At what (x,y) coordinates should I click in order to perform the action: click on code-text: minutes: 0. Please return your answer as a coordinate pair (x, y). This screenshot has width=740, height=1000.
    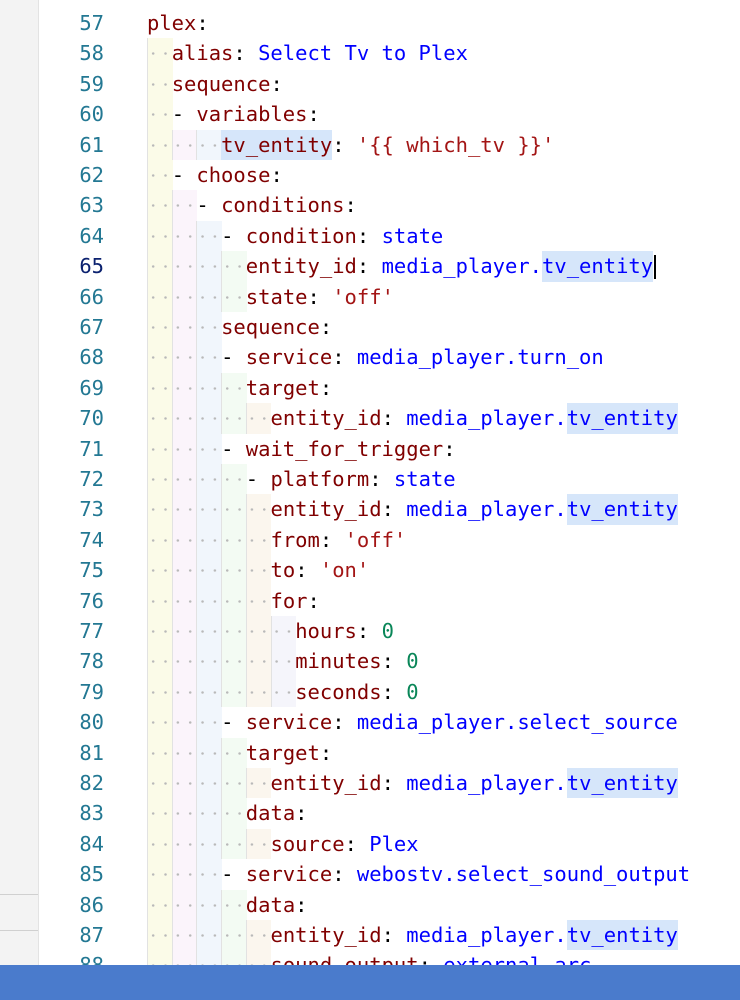
    Looking at the image, I should click on (283, 661).